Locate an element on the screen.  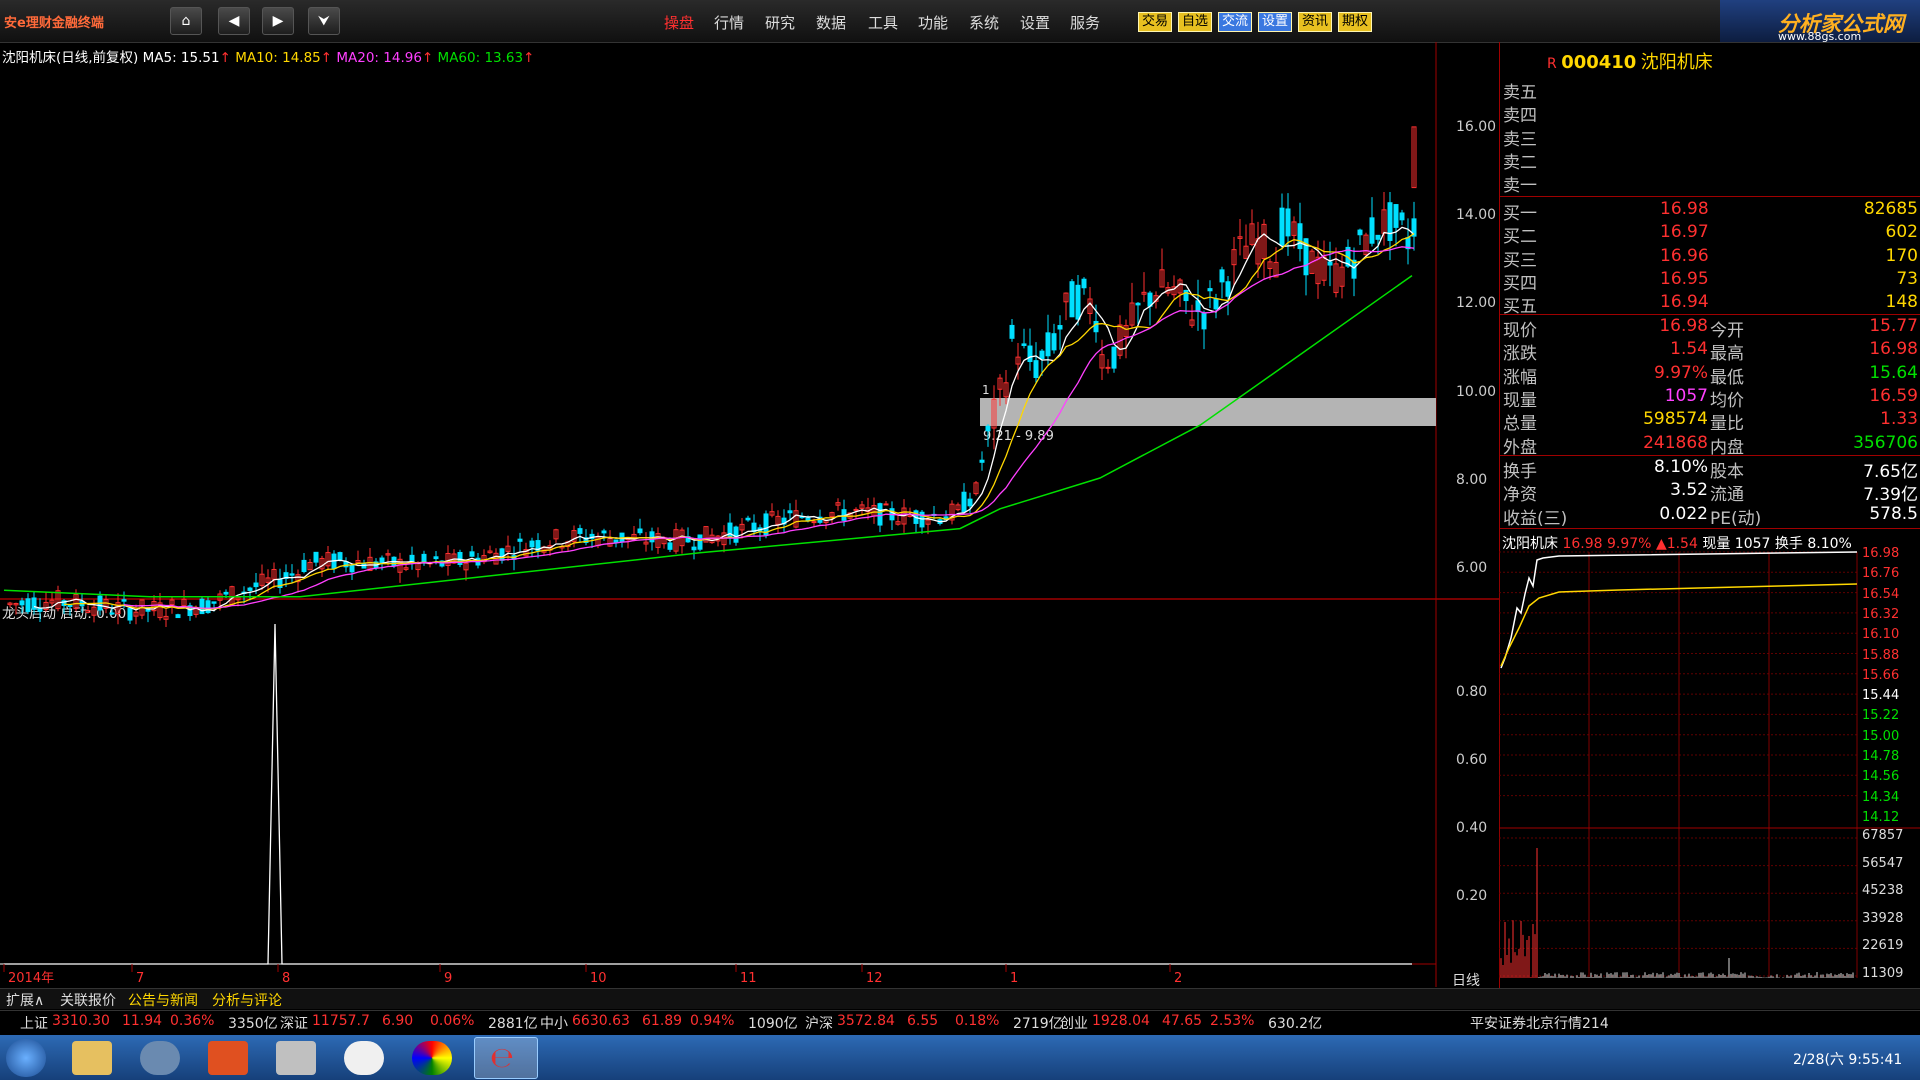
ticker-name: 沪深 is located at coordinates (819, 1023).